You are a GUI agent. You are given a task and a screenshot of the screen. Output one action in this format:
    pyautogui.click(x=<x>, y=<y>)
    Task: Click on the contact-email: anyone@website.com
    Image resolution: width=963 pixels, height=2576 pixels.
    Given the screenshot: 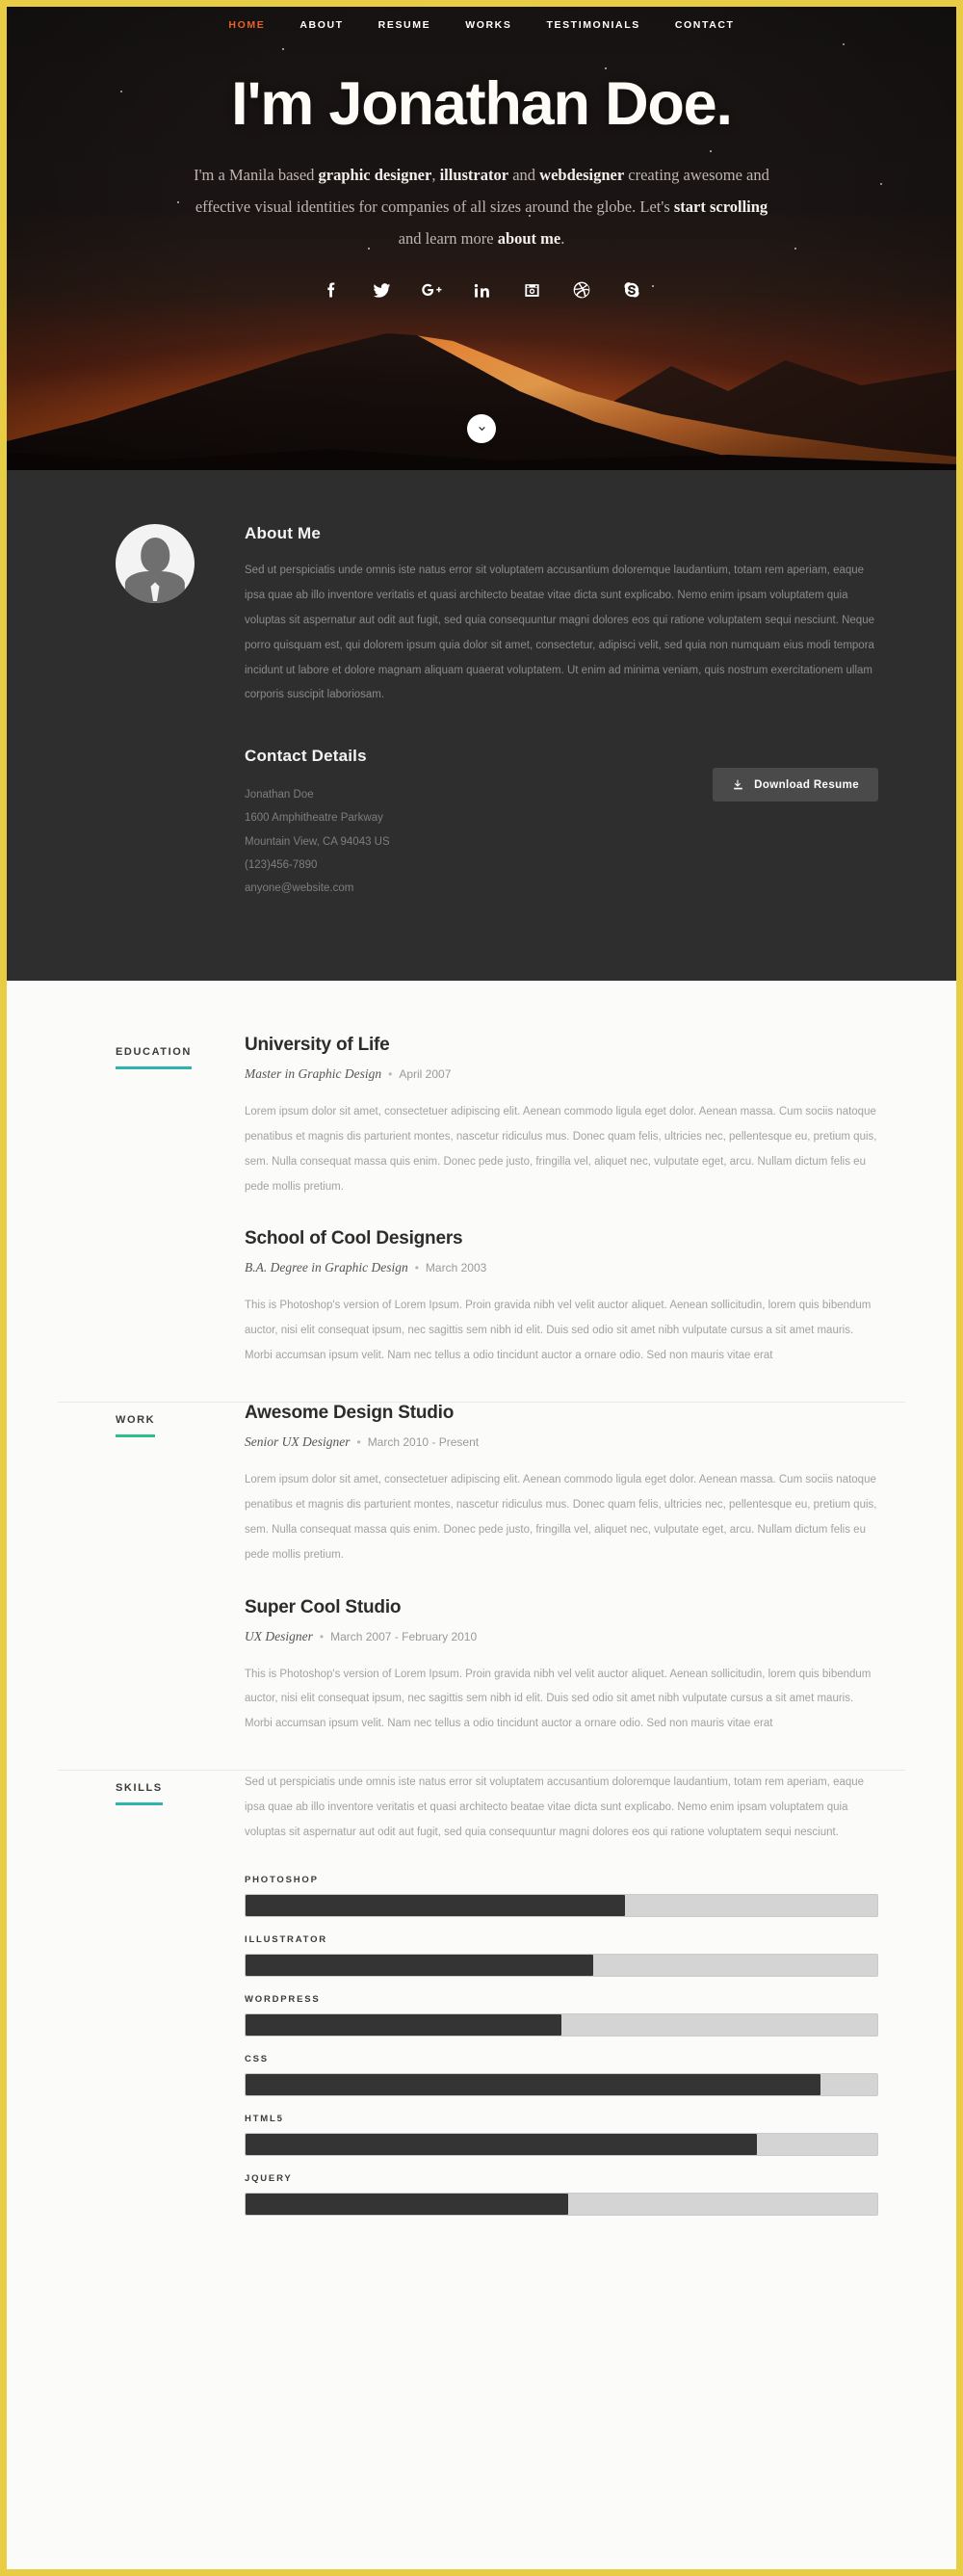 What is the action you would take?
    pyautogui.click(x=299, y=887)
    